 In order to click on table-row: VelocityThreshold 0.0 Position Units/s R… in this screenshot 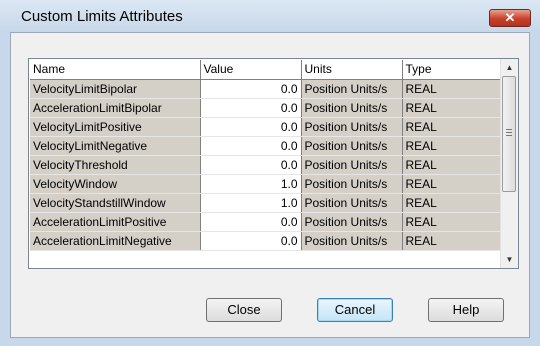, I will do `click(266, 165)`.